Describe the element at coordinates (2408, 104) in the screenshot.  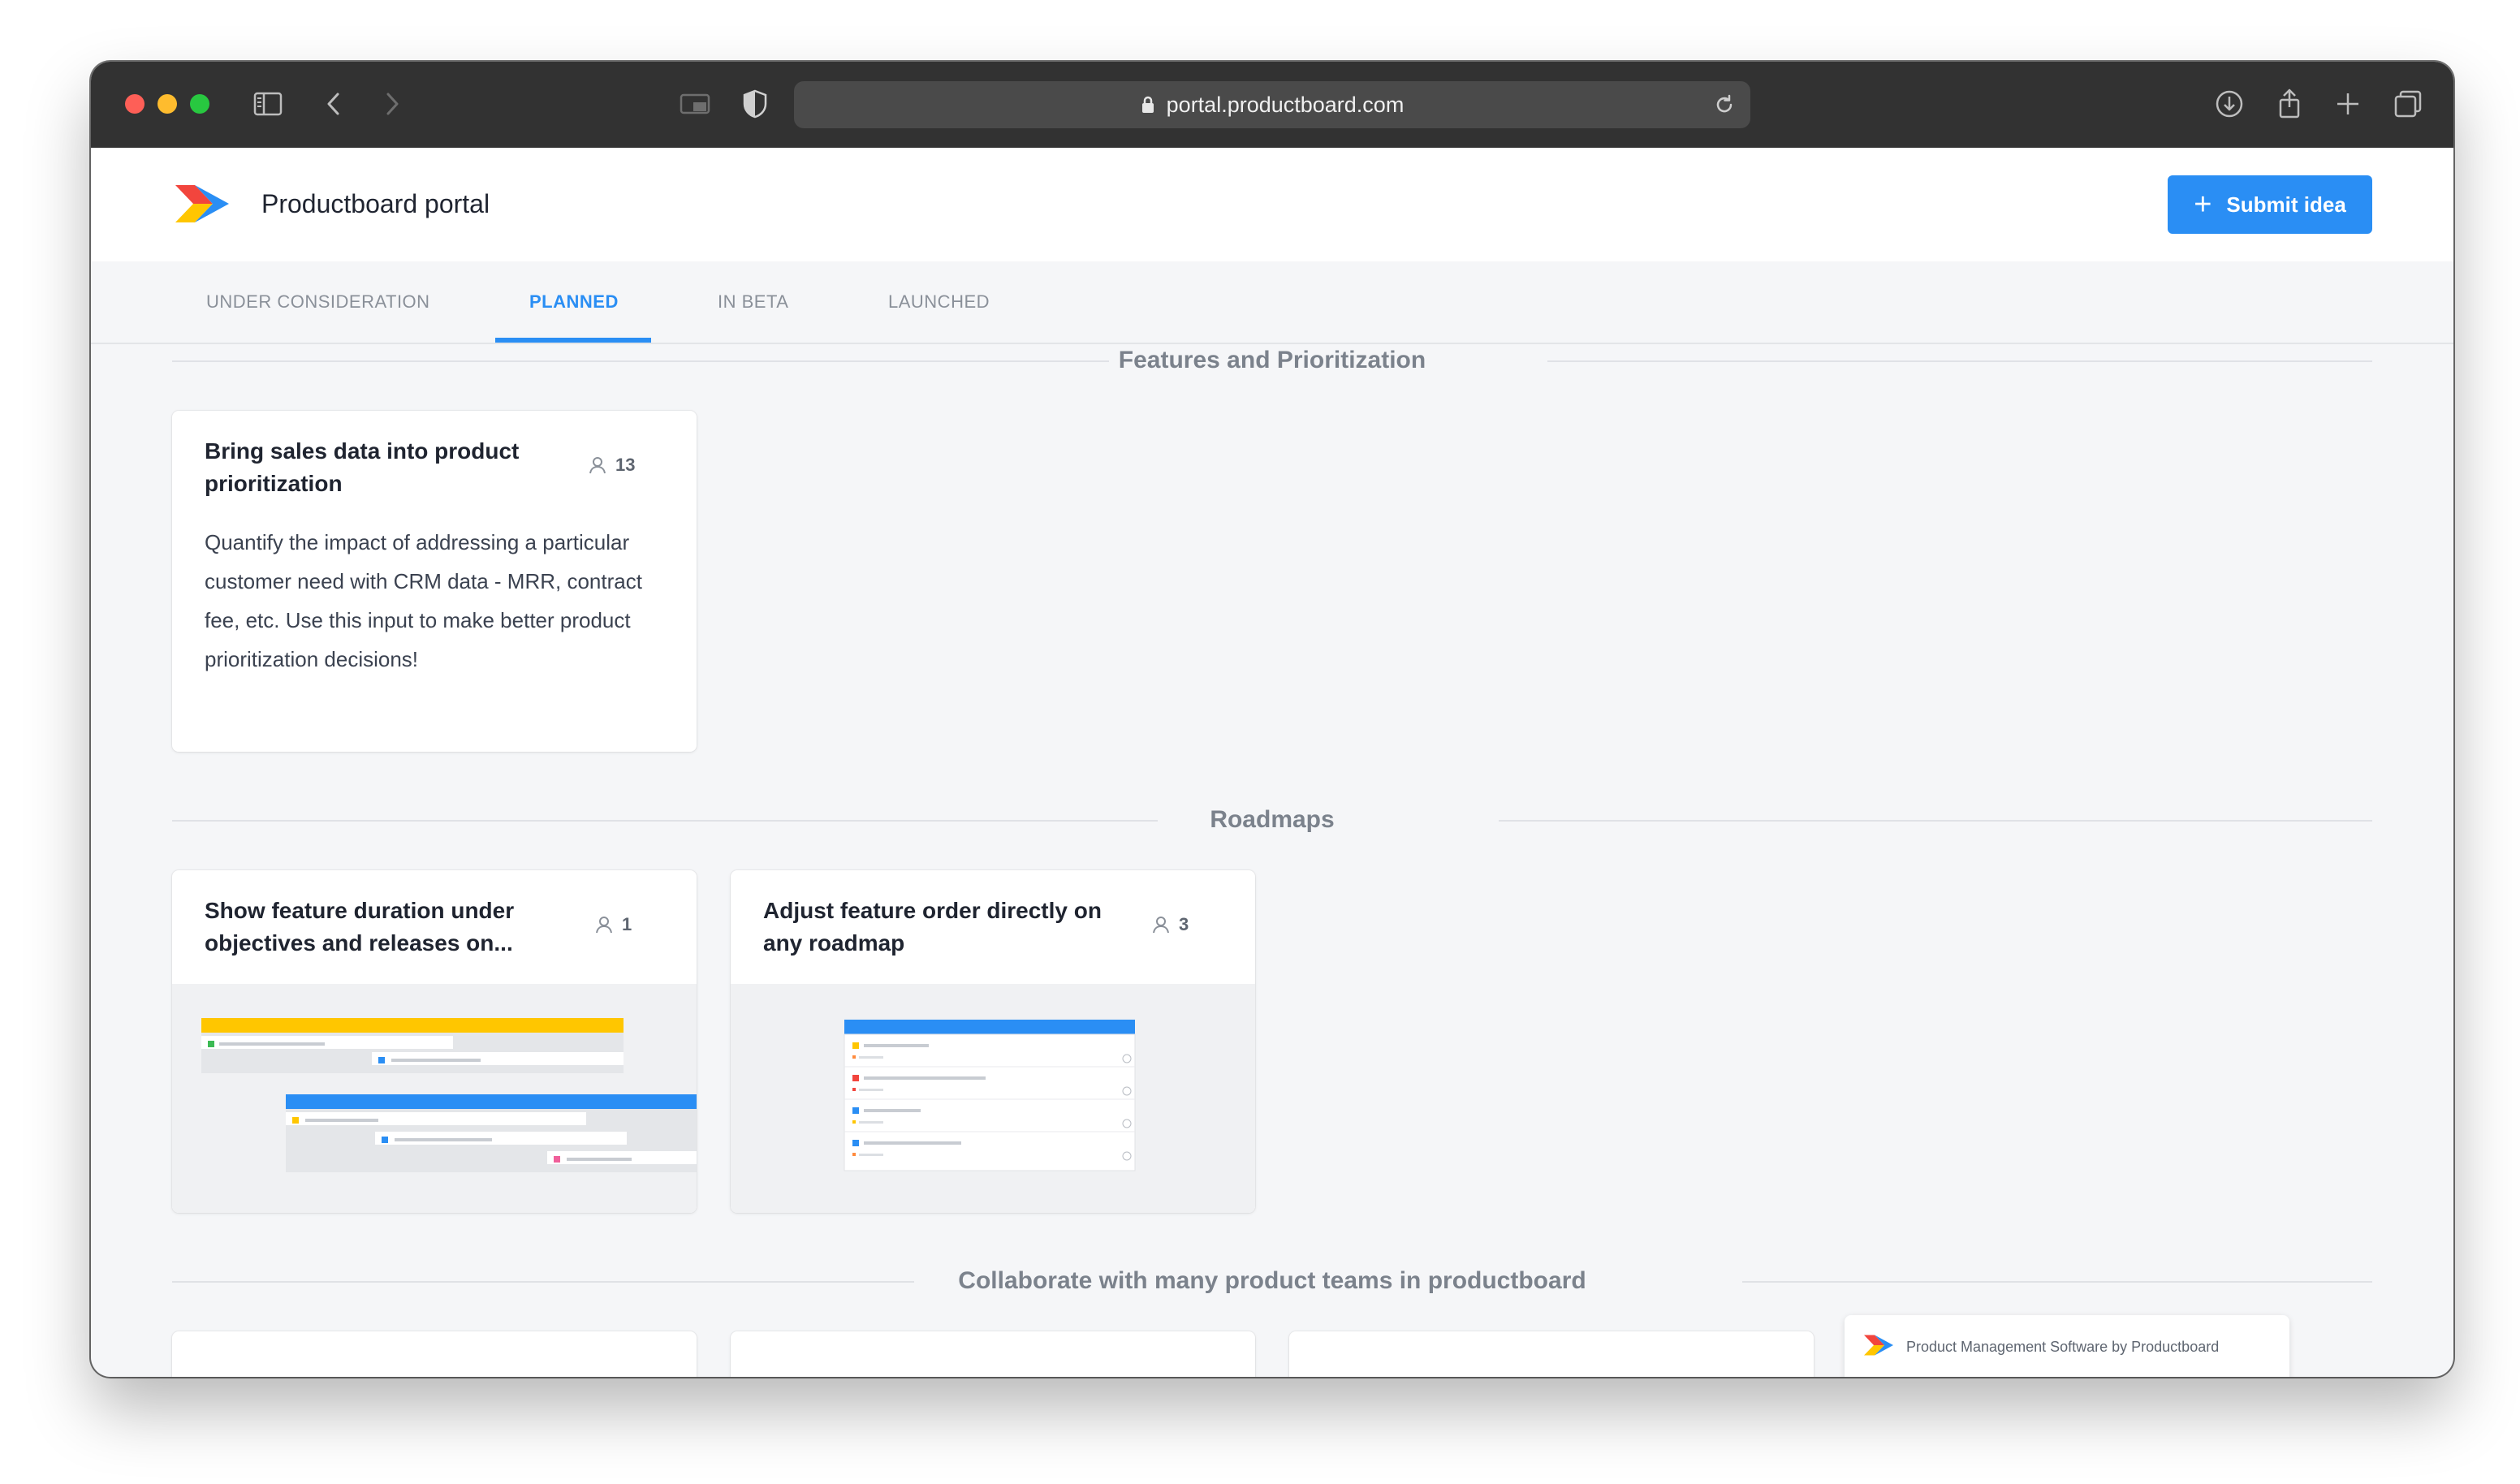
I see `tab-overview-icon` at that location.